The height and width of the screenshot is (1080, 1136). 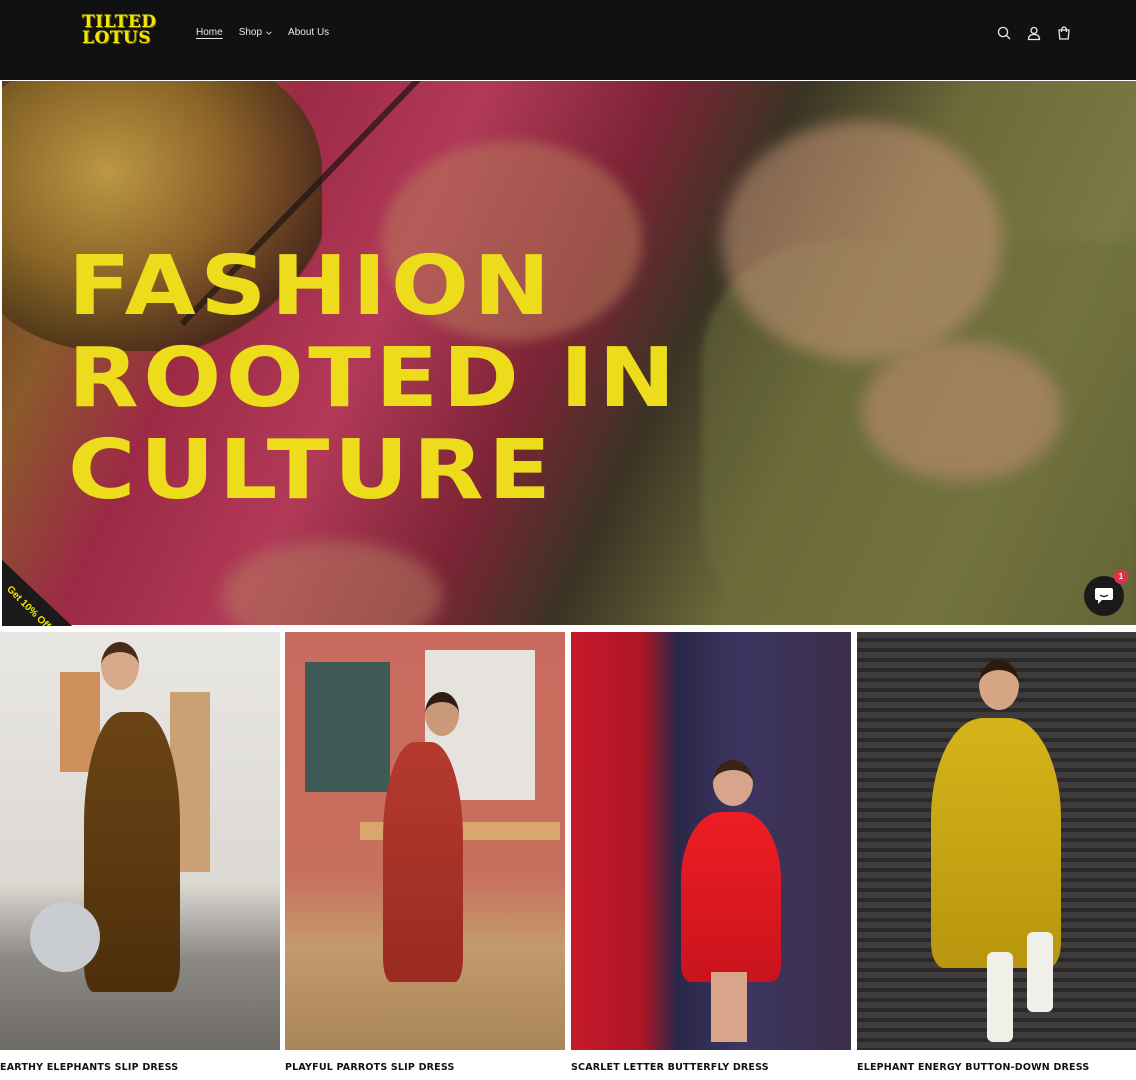 I want to click on hero-title: FASHION ROOTED IN CULTURE, so click(x=374, y=379).